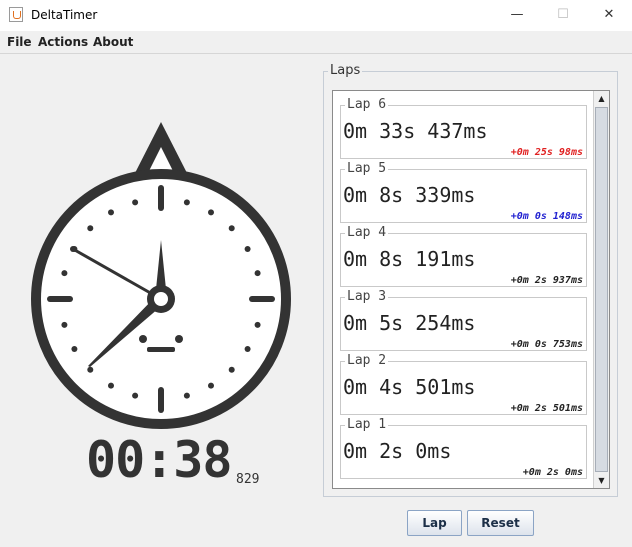 This screenshot has width=632, height=547. I want to click on menu-file: File, so click(19, 42).